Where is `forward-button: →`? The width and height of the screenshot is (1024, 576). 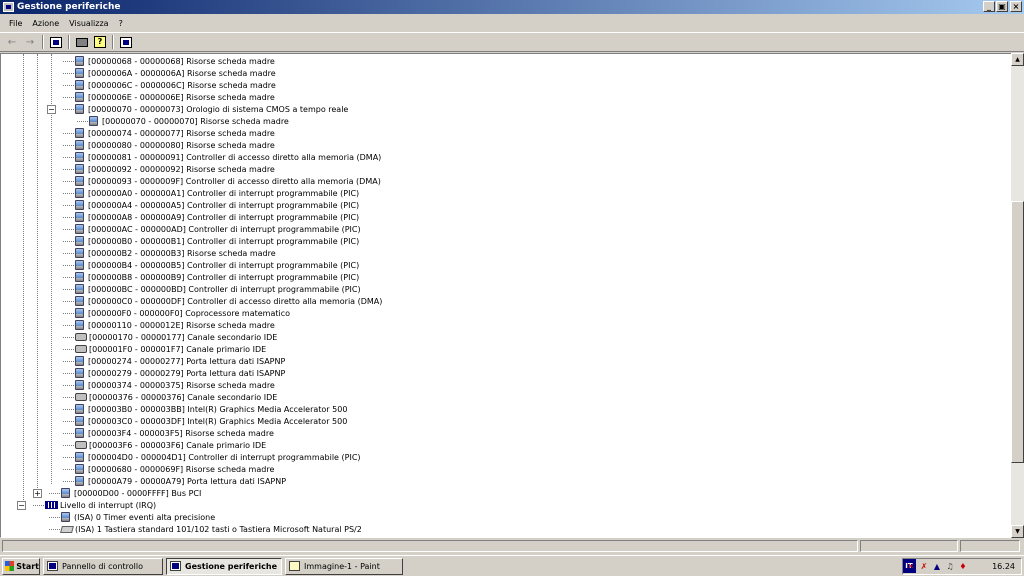 forward-button: → is located at coordinates (30, 42).